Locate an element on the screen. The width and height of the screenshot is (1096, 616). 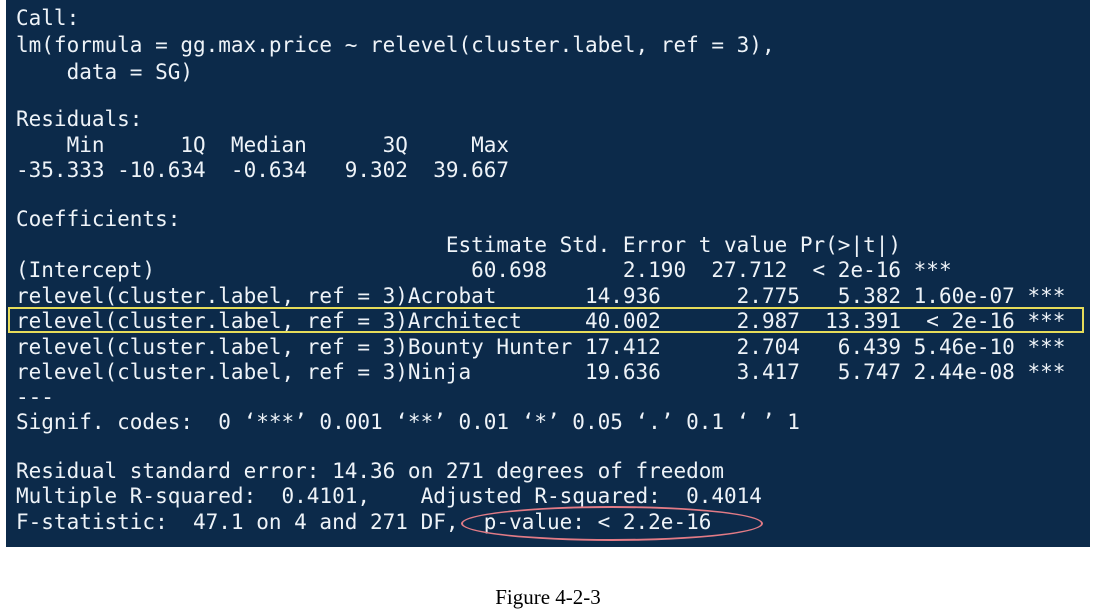
residuals-header: Residuals: is located at coordinates (79, 119).